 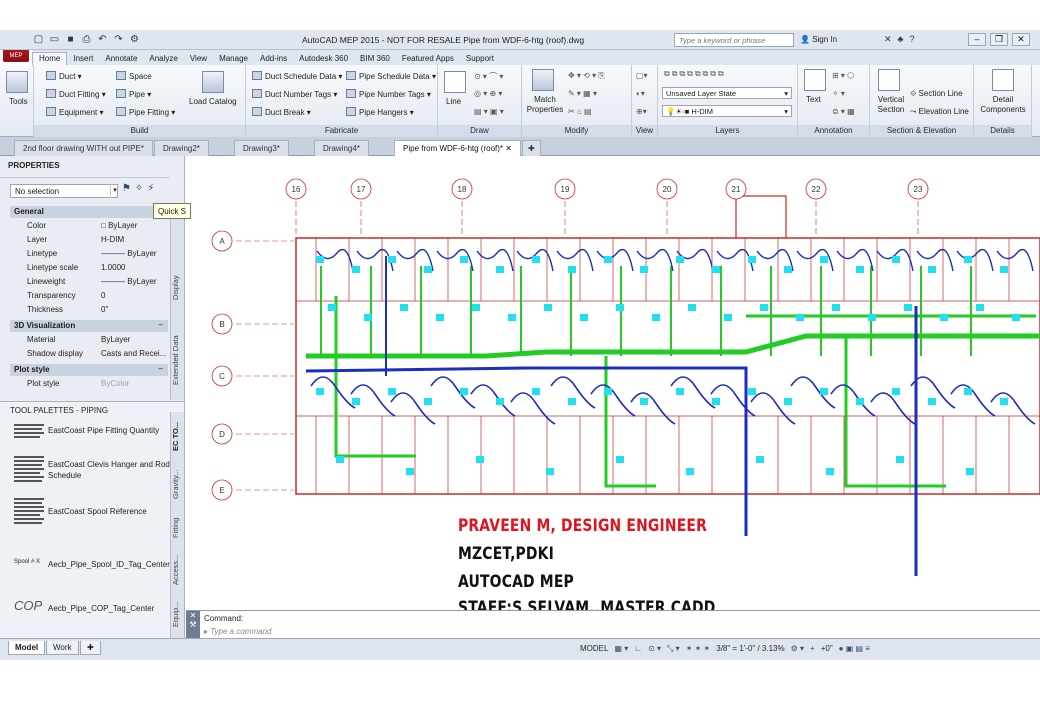 What do you see at coordinates (86, 40) in the screenshot?
I see `plot-icon: ⎙` at bounding box center [86, 40].